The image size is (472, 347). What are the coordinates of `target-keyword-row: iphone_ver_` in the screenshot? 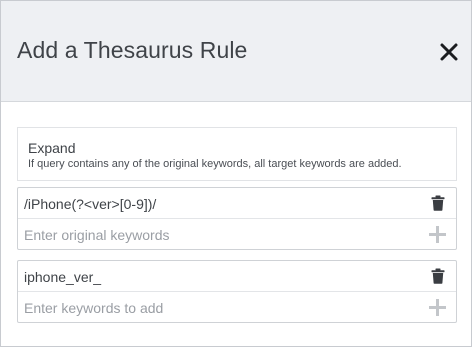 It's located at (237, 276).